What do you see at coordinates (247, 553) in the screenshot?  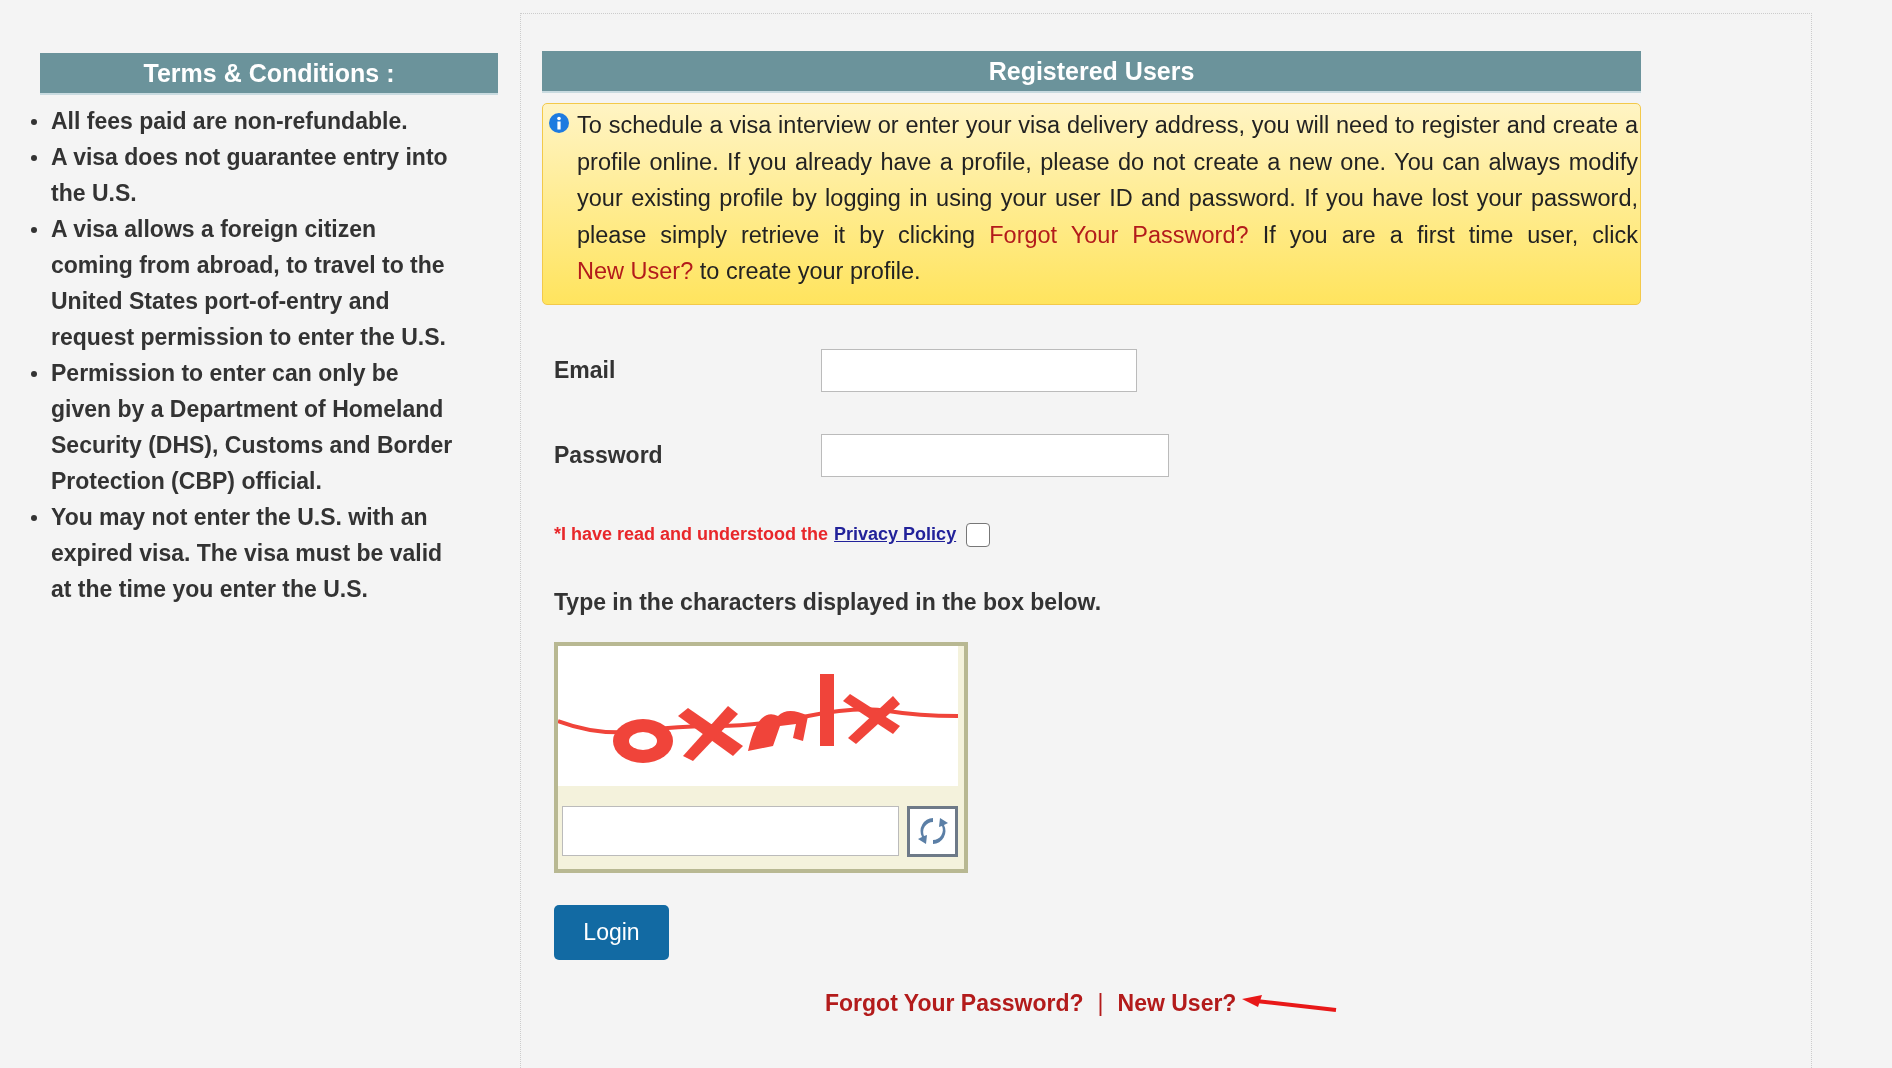 I see `terms-item: You may not enter the U.S. with an expired visa. The visa must be valid at the time you enter the U.S.` at bounding box center [247, 553].